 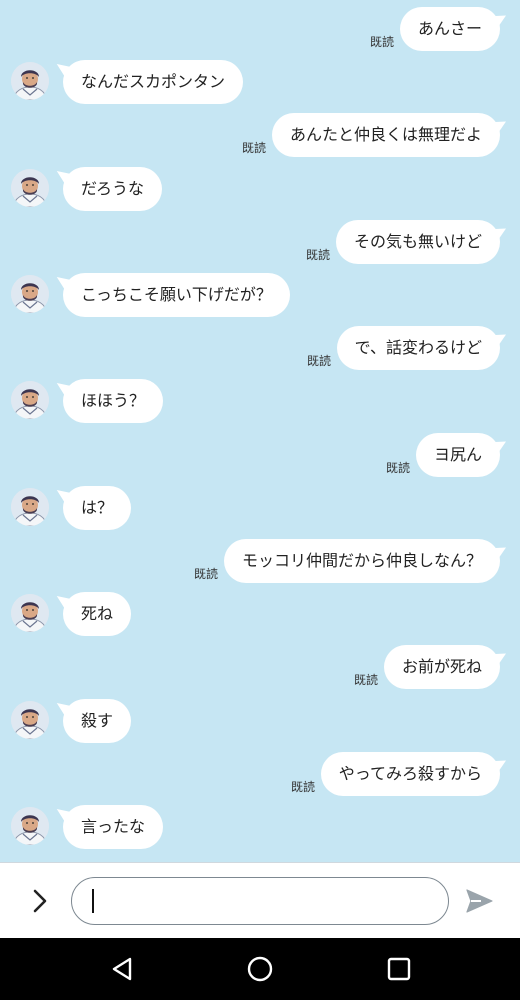 I want to click on android-navigation-bar, so click(x=260, y=969).